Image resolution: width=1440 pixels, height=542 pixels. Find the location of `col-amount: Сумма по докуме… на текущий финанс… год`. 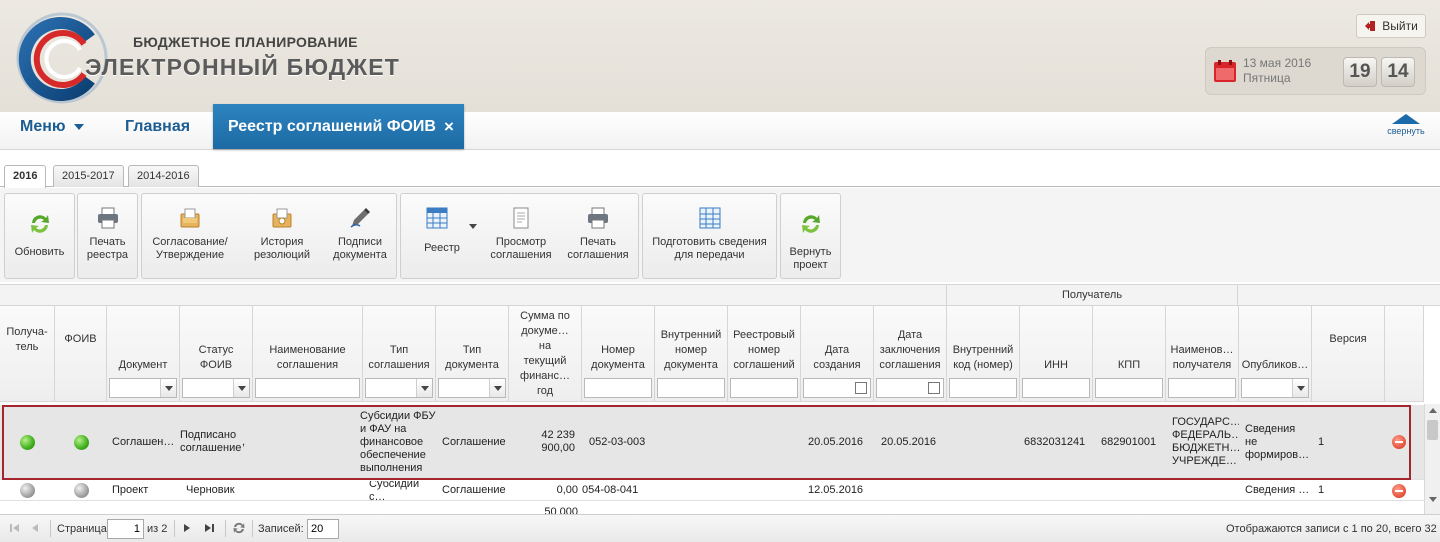

col-amount: Сумма по докуме… на текущий финанс… год is located at coordinates (545, 354).